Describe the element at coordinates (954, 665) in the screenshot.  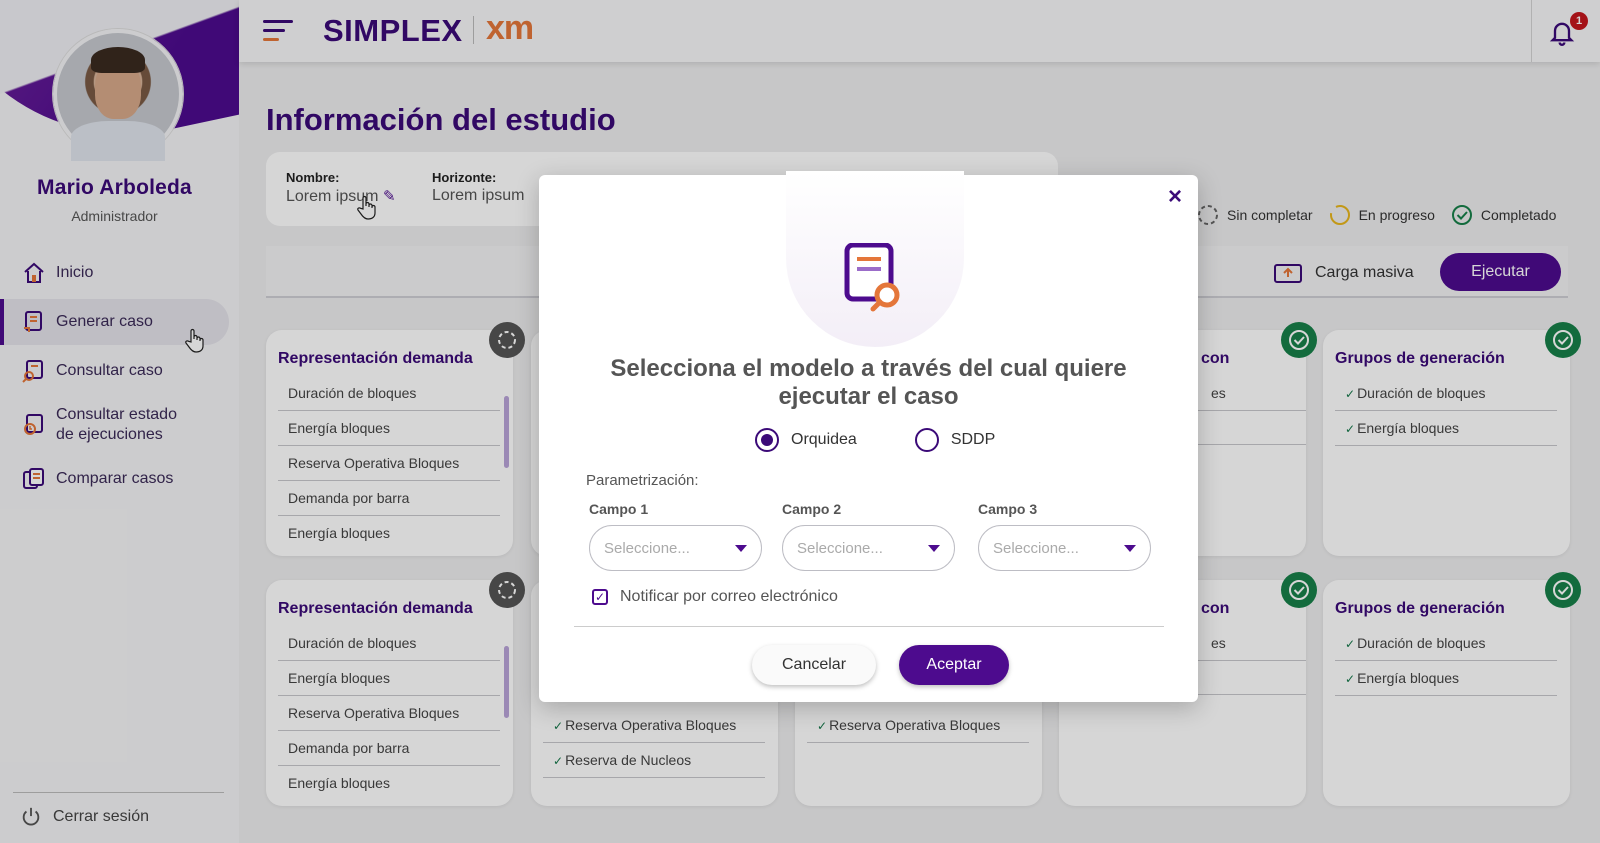
I see `accept-button: Aceptar` at that location.